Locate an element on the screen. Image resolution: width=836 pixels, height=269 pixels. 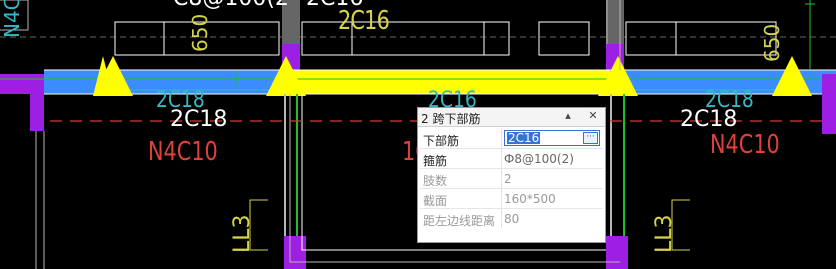
column-left-strip is located at coordinates (22, 84).